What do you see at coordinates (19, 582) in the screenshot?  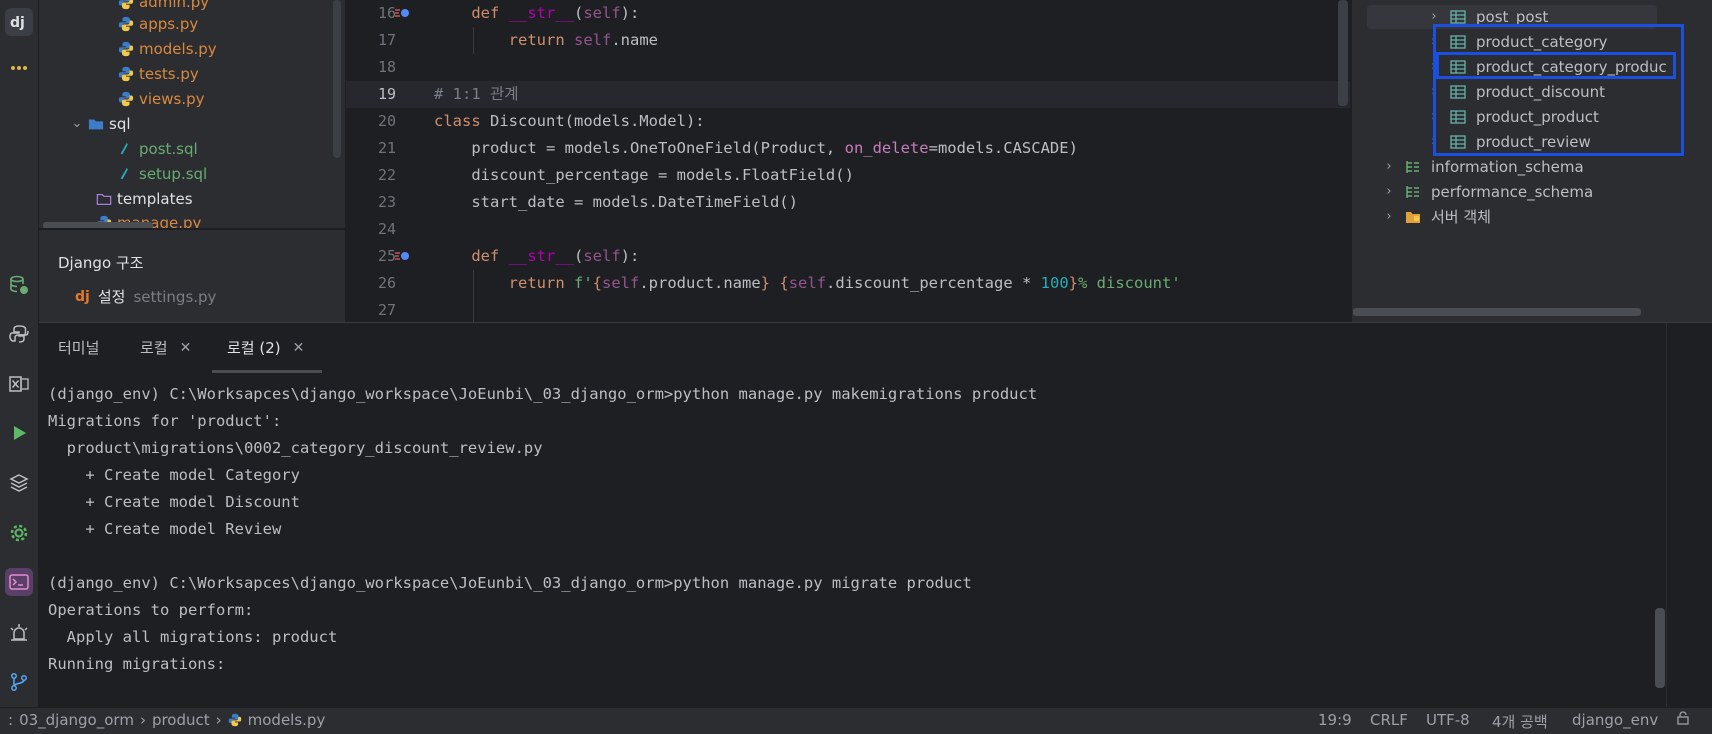 I see `terminal-icon` at bounding box center [19, 582].